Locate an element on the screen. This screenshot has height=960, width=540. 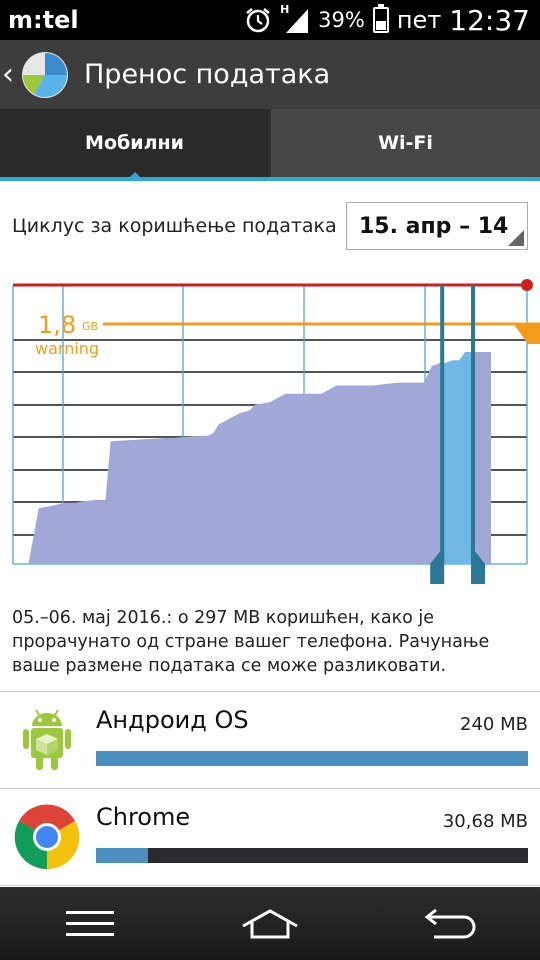
warning-unit: GB is located at coordinates (90, 326).